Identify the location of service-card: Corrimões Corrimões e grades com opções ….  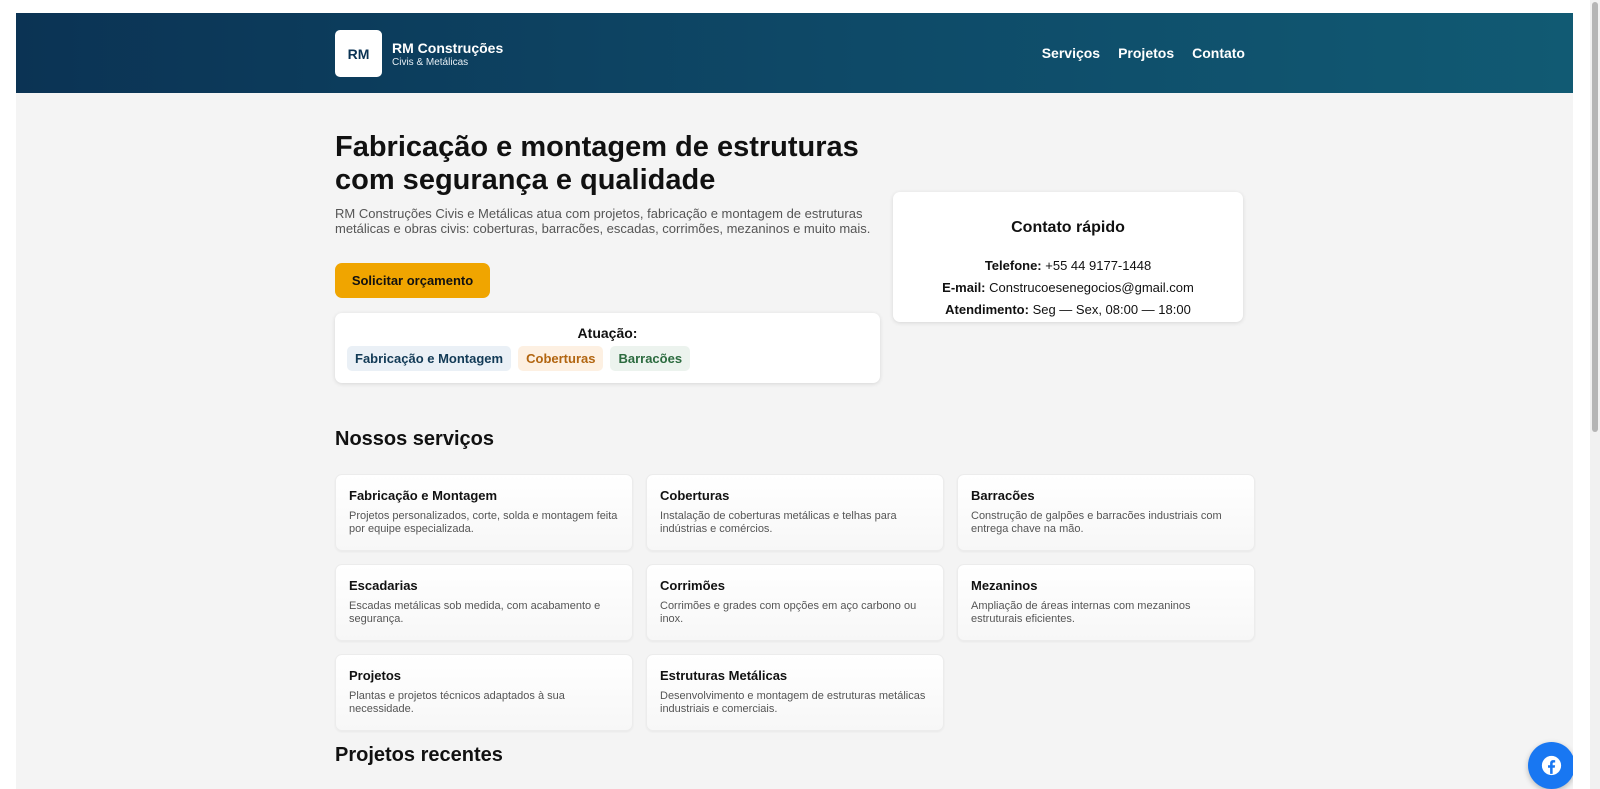
(795, 602).